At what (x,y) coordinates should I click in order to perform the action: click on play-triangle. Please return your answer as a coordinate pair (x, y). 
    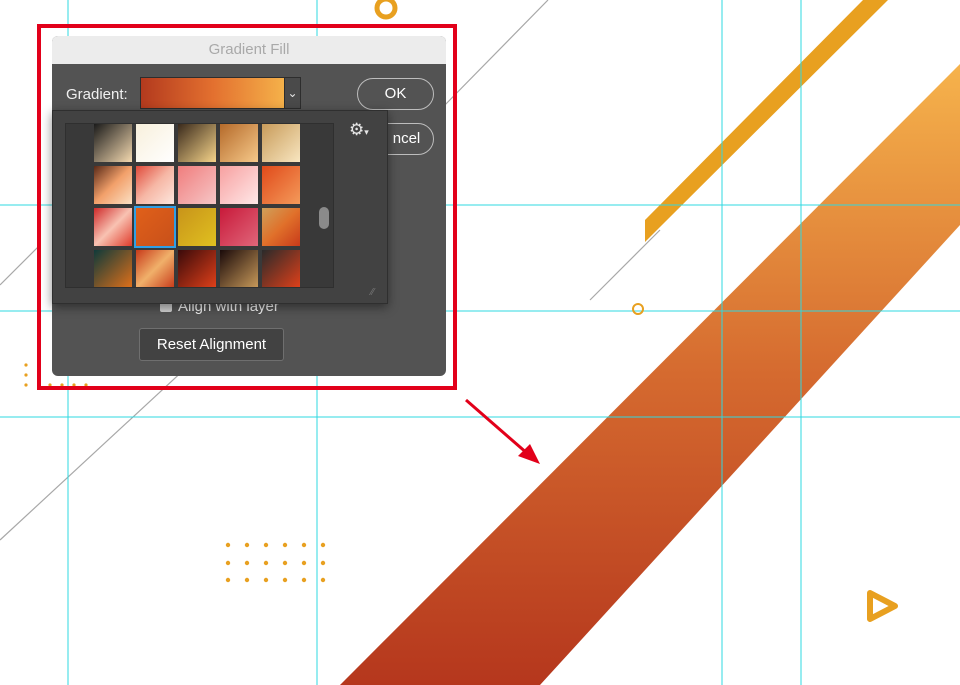
    Looking at the image, I should click on (882, 606).